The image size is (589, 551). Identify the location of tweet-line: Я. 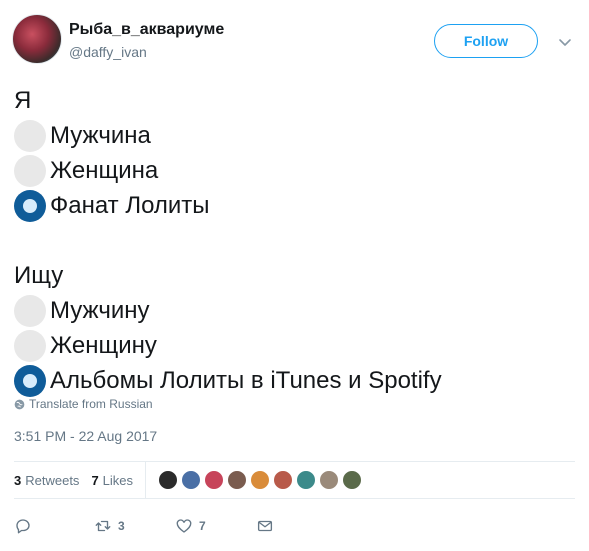
(294, 100).